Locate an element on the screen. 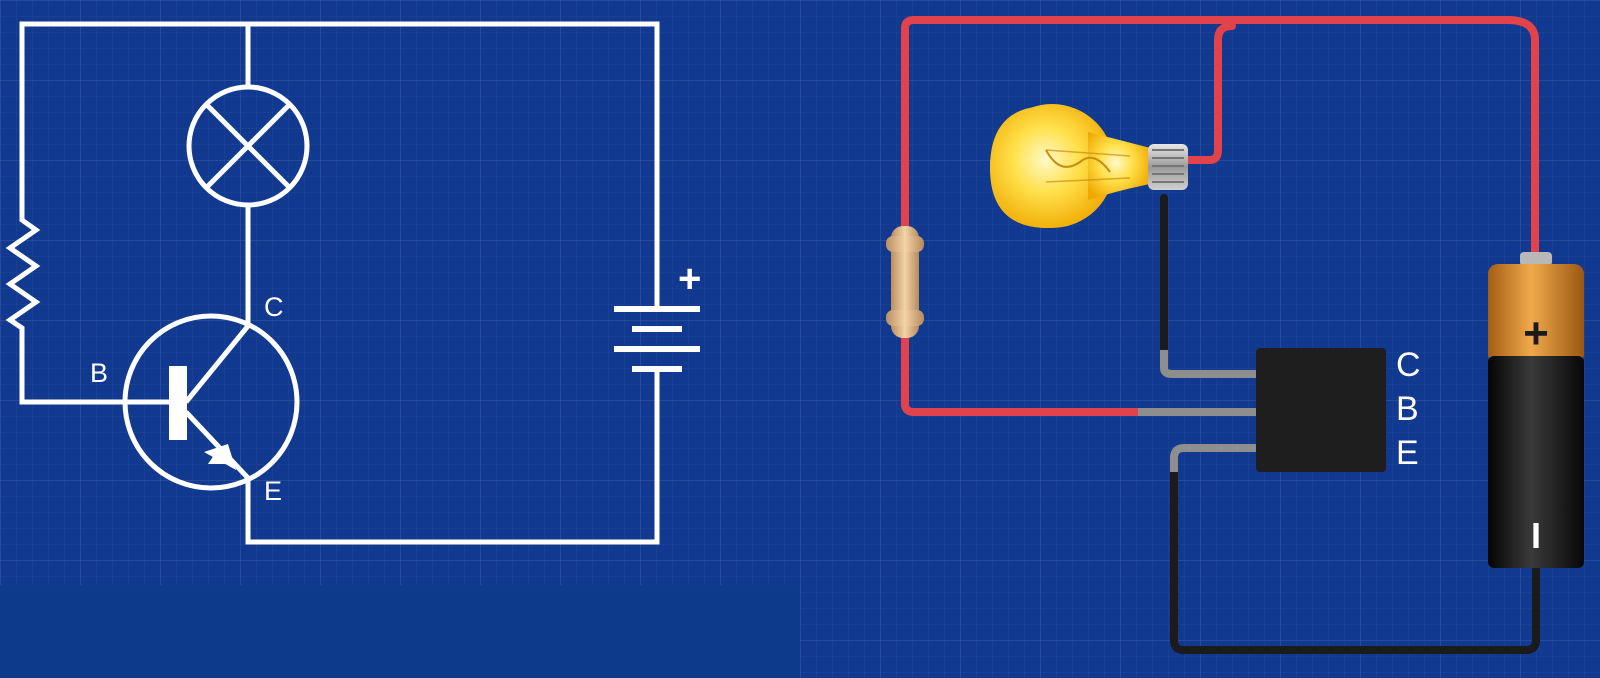 This screenshot has height=678, width=1600. transistor-body-icon is located at coordinates (1321, 410).